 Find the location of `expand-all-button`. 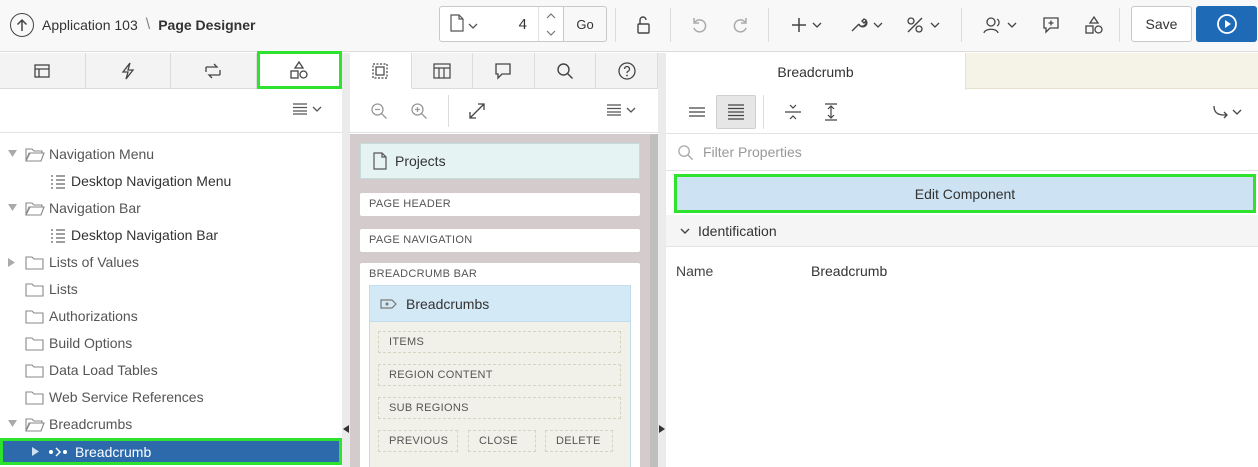

expand-all-button is located at coordinates (831, 112).